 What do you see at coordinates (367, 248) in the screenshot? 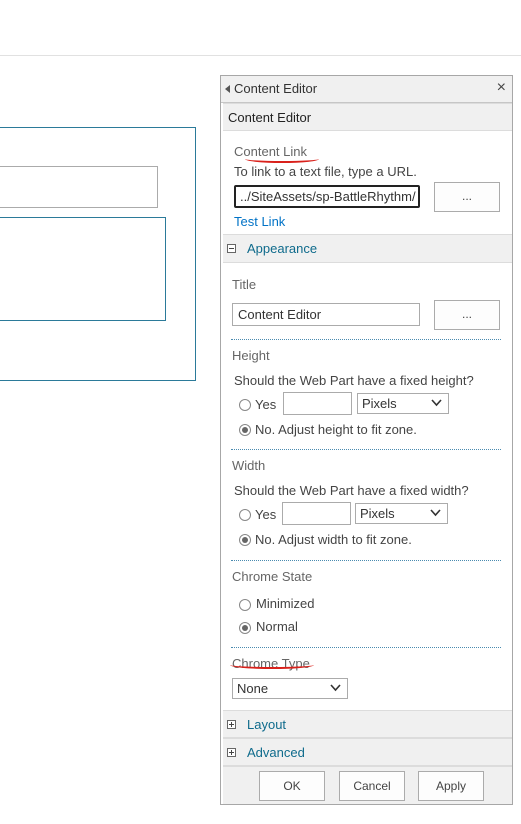
I see `appearance-group-header: Appearance` at bounding box center [367, 248].